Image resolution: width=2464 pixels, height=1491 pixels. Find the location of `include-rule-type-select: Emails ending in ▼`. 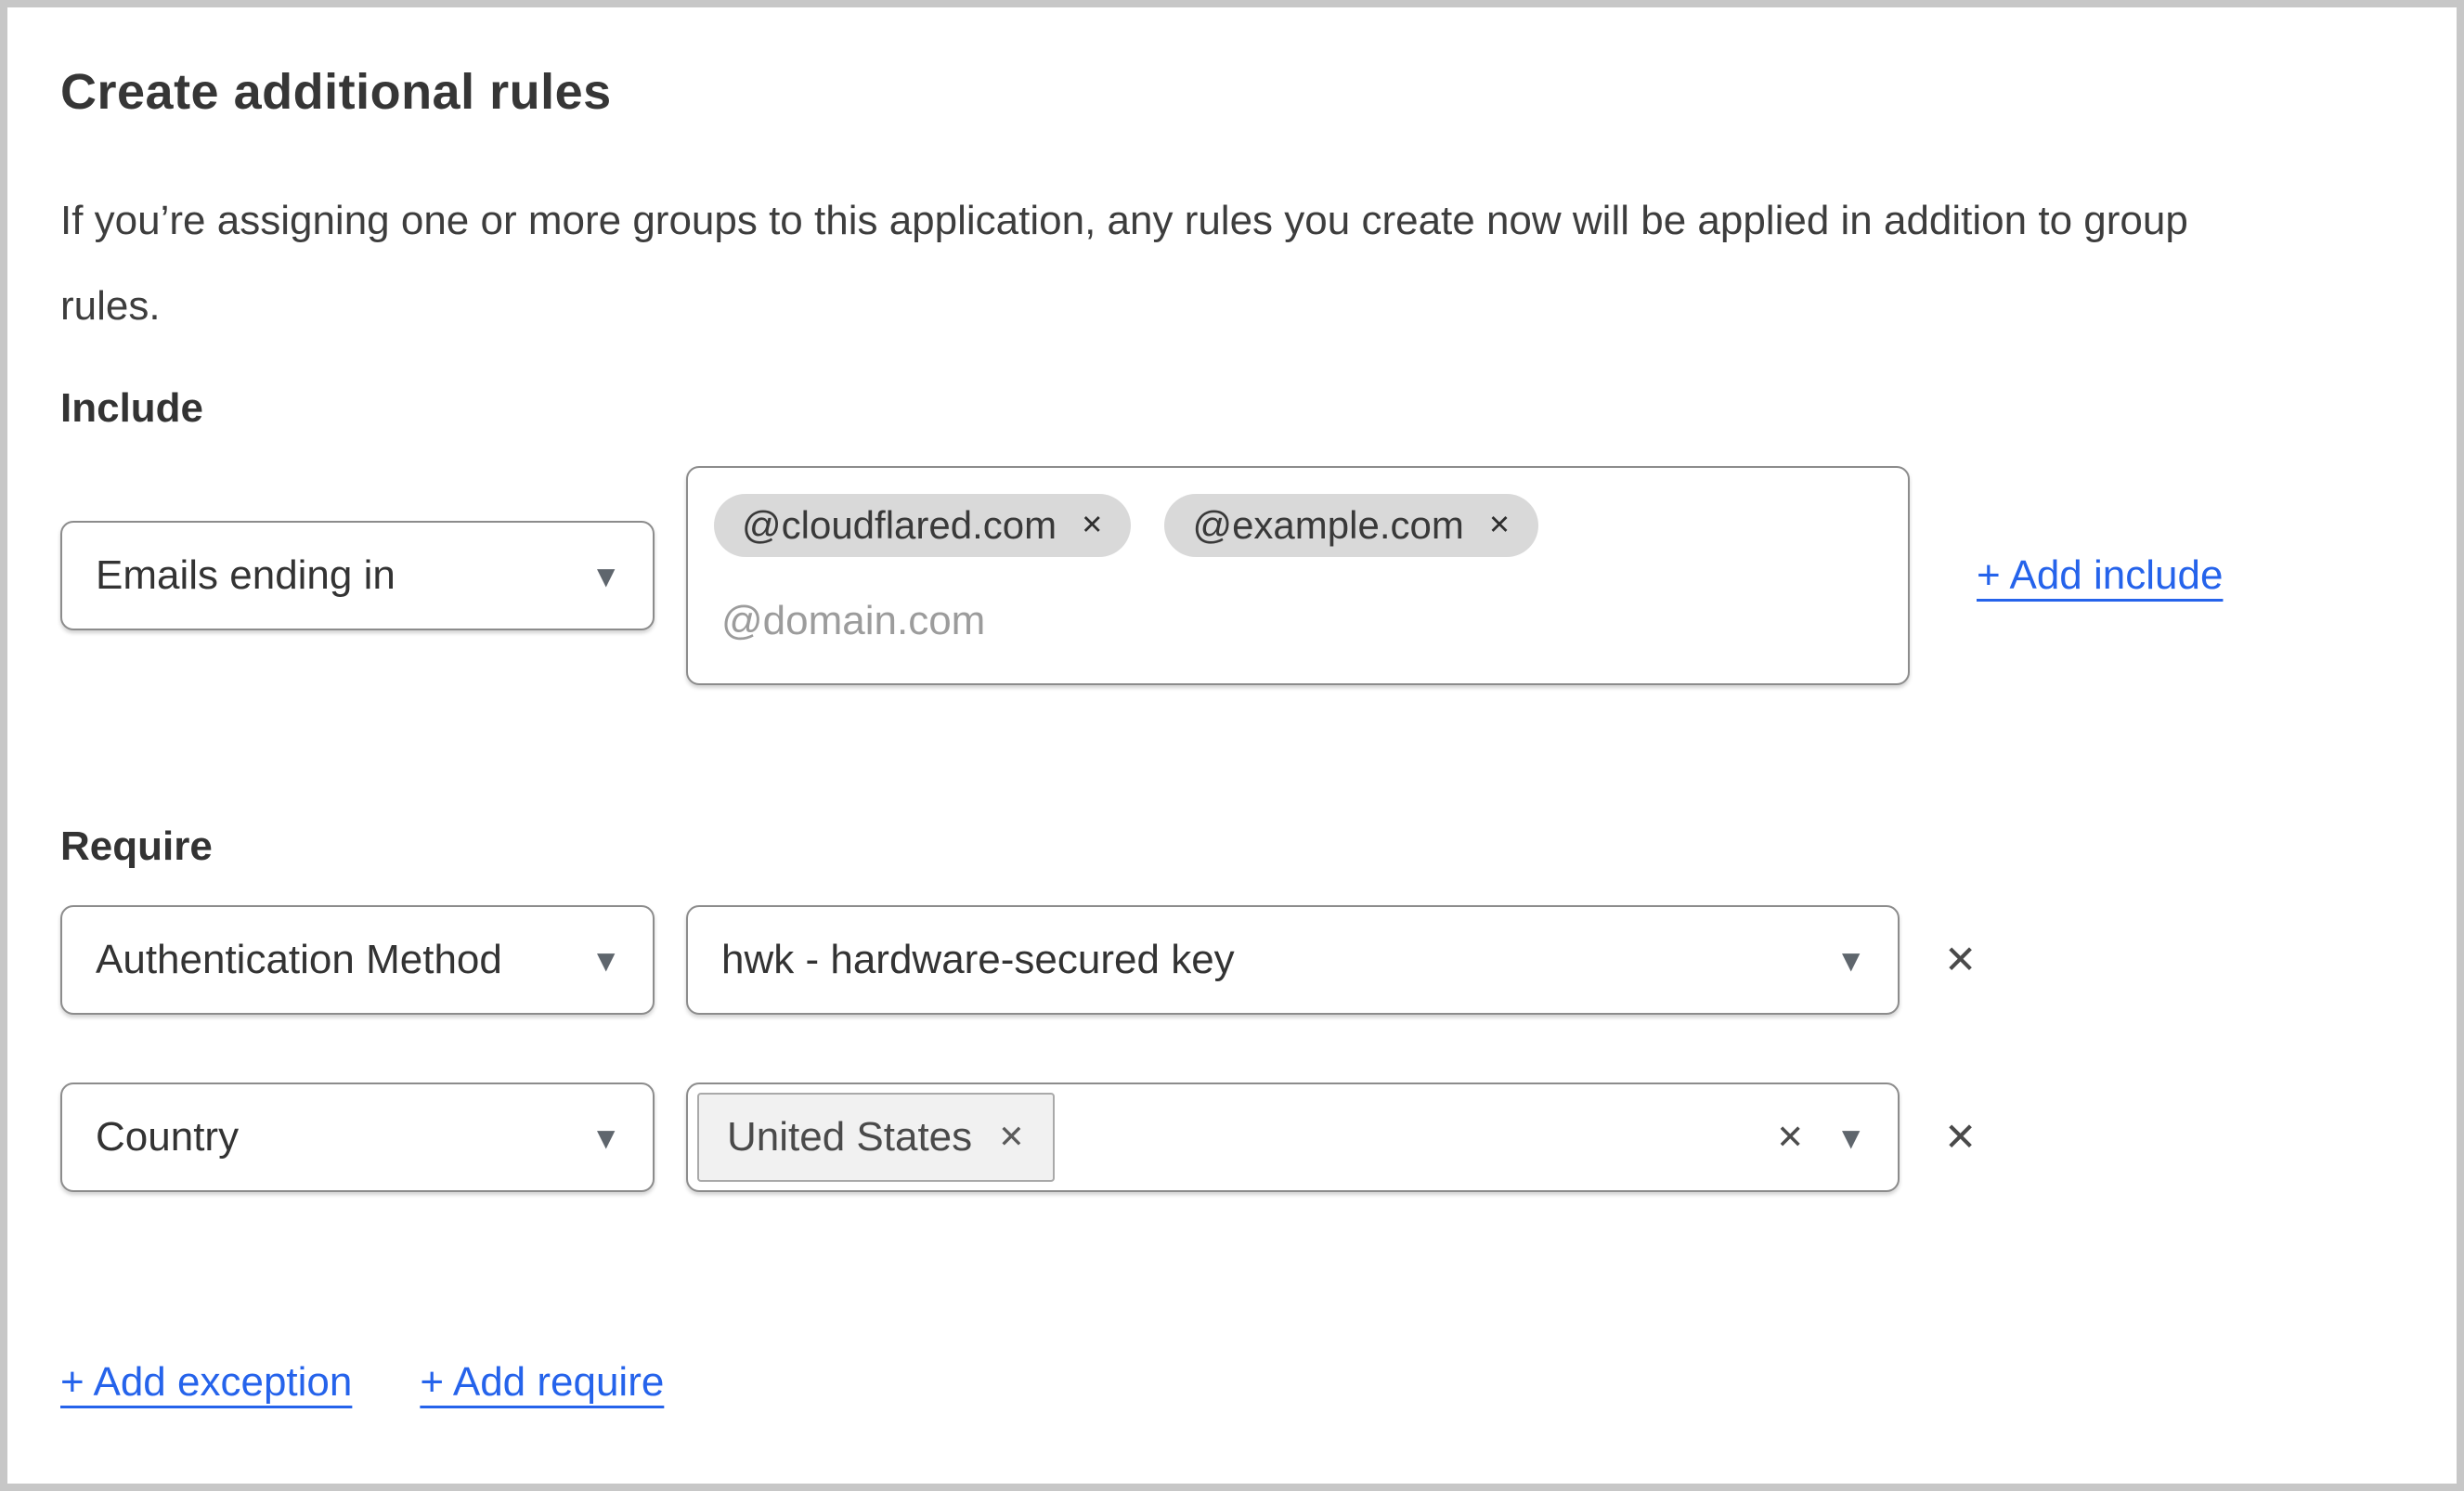

include-rule-type-select: Emails ending in ▼ is located at coordinates (357, 576).